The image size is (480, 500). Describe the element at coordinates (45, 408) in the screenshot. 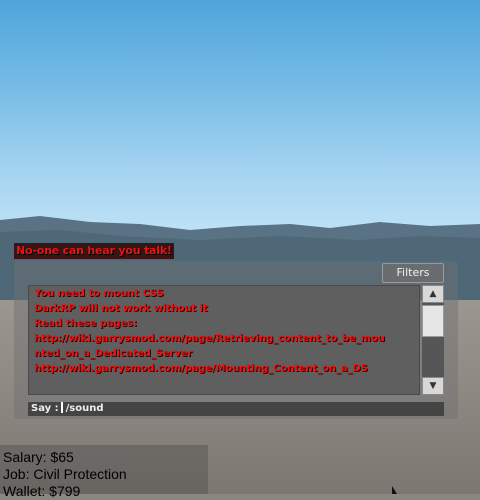

I see `say-label: Say :` at that location.